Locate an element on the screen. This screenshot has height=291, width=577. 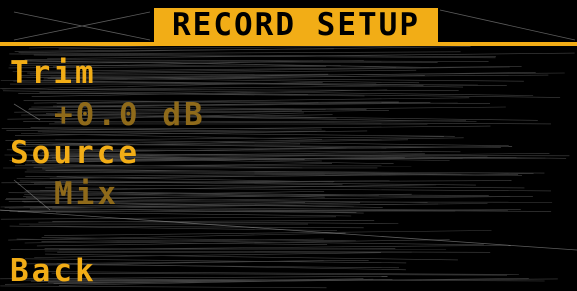
trim-value: +0.0 dB is located at coordinates (130, 115).